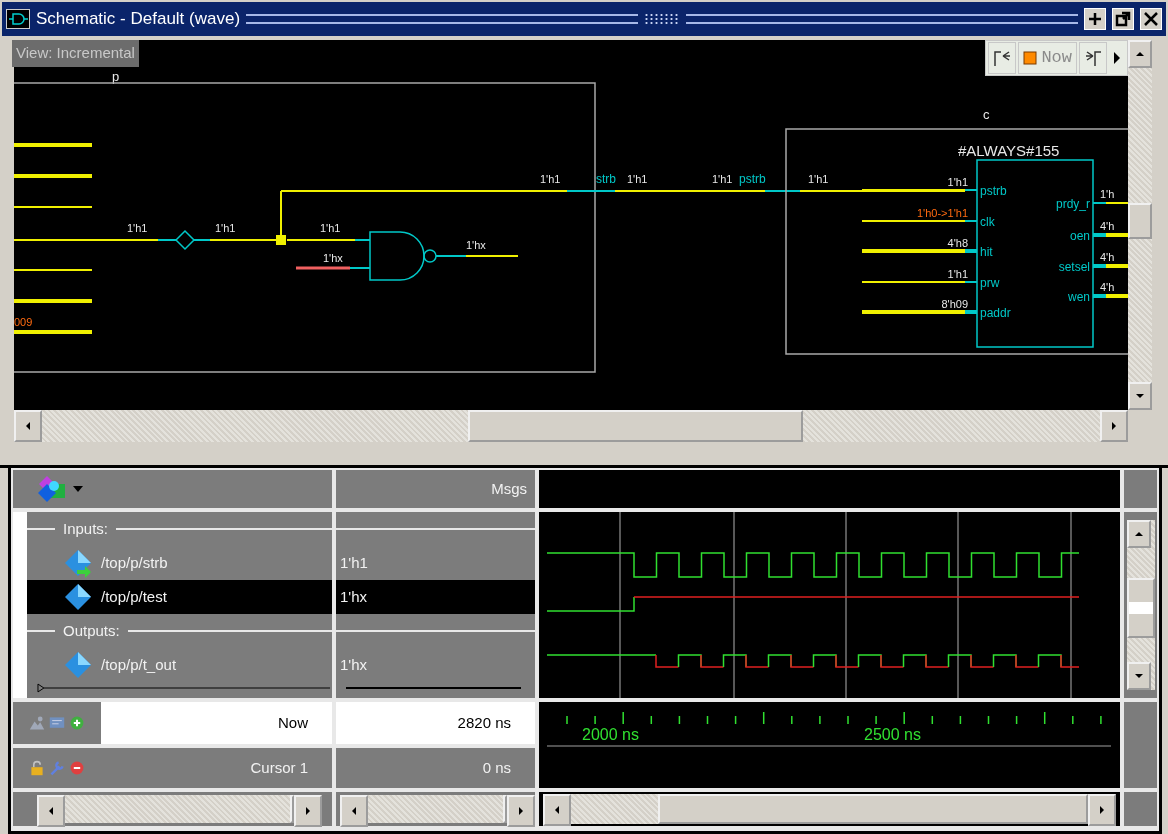 This screenshot has width=1168, height=834. Describe the element at coordinates (435, 768) in the screenshot. I see `cursor-time: 0 ns` at that location.